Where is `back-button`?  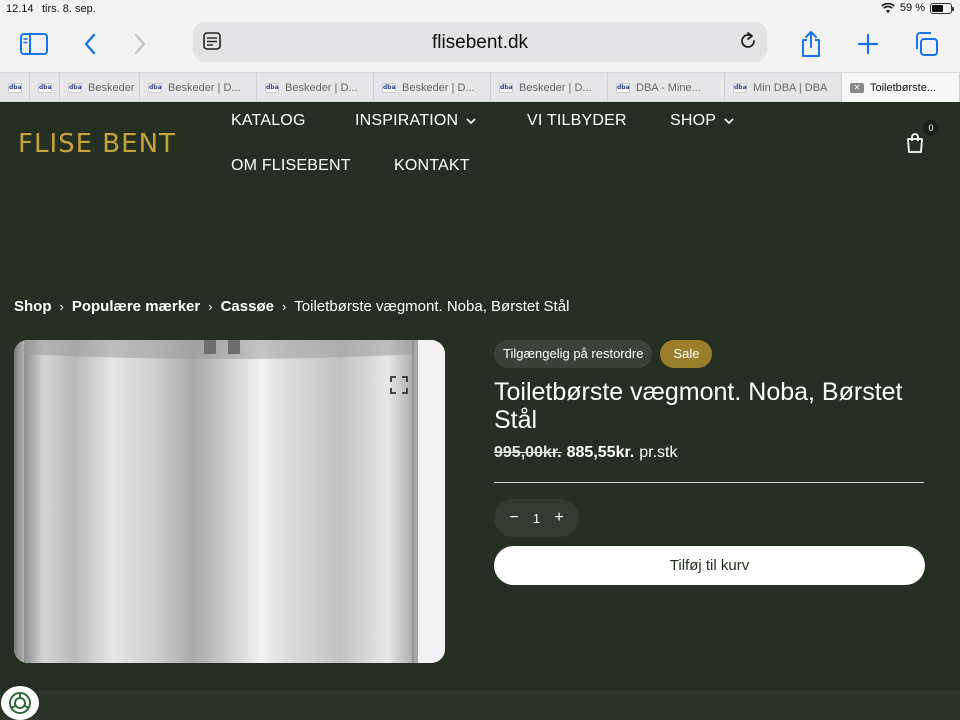 back-button is located at coordinates (90, 44).